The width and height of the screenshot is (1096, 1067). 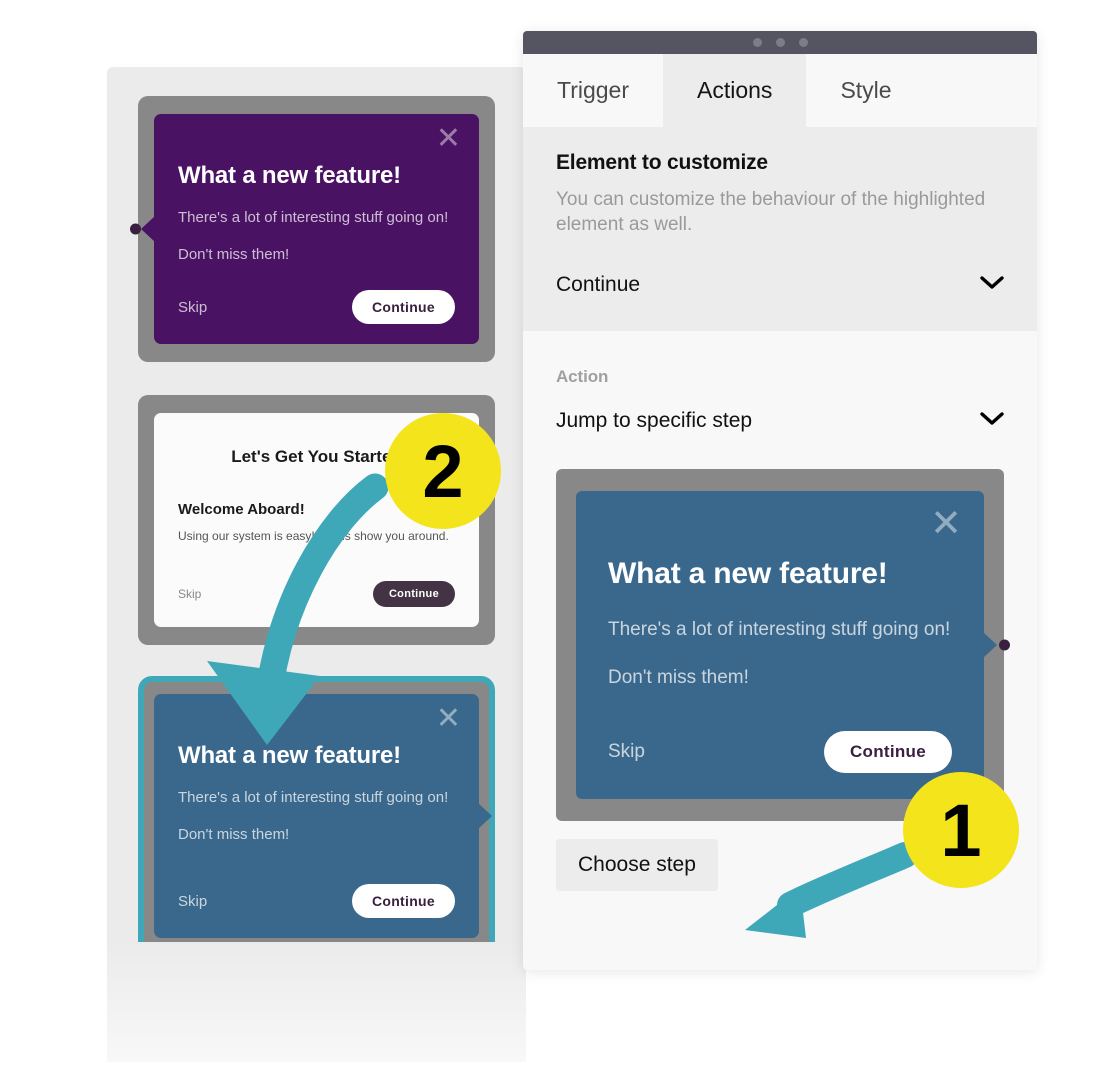 I want to click on preview-skip-link: Skip, so click(x=626, y=752).